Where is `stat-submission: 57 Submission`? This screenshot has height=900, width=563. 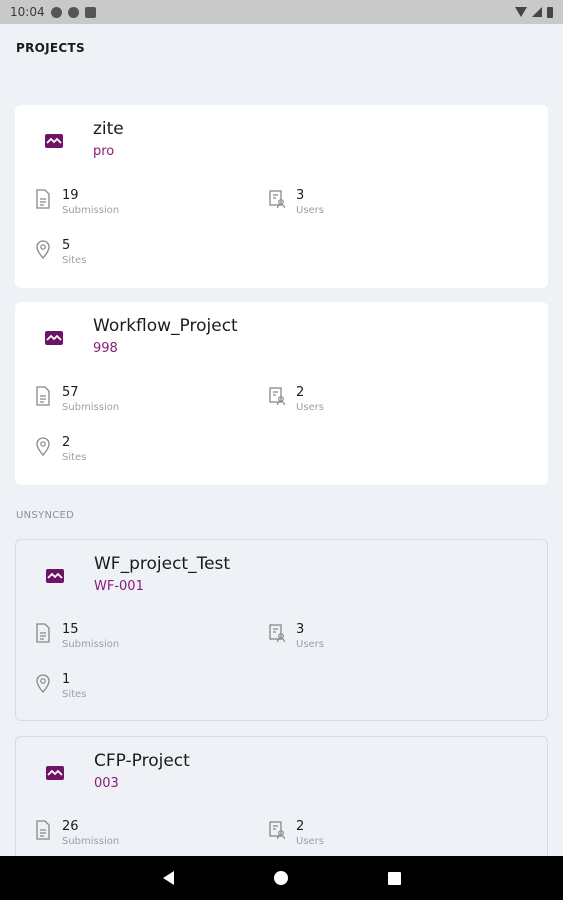 stat-submission: 57 Submission is located at coordinates (76, 400).